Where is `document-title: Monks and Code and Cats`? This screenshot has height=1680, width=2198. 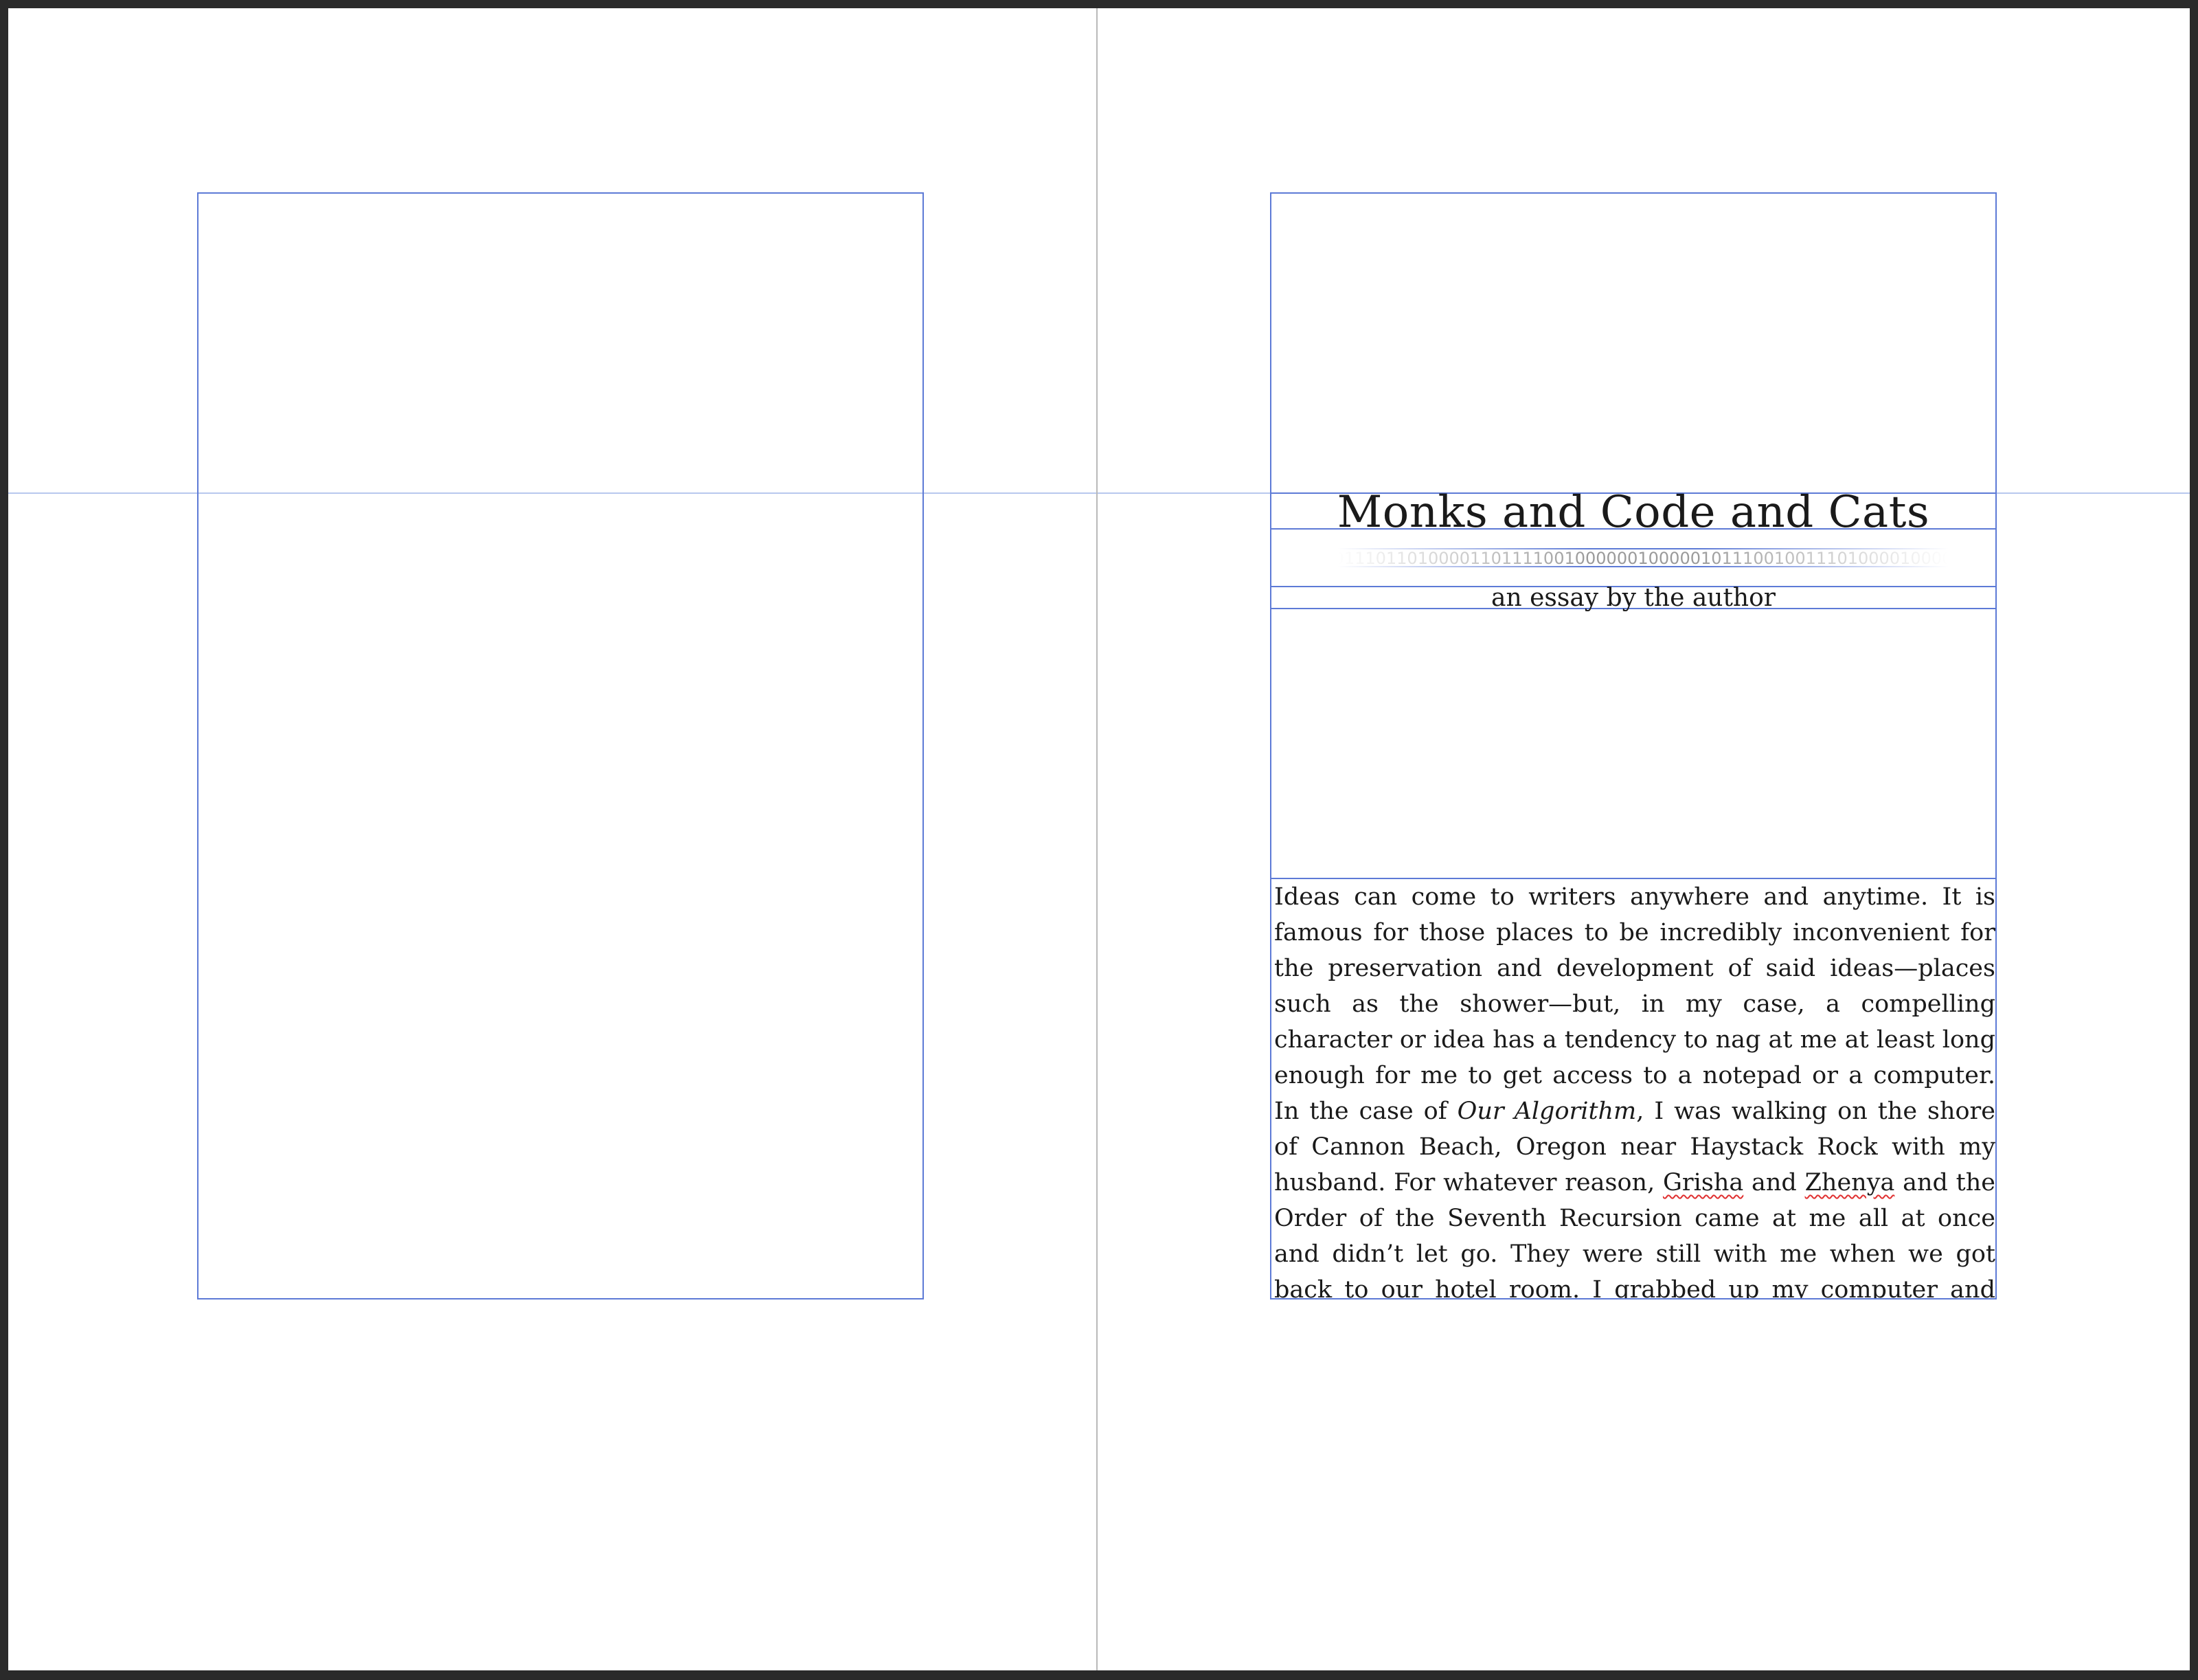
document-title: Monks and Code and Cats is located at coordinates (1633, 512).